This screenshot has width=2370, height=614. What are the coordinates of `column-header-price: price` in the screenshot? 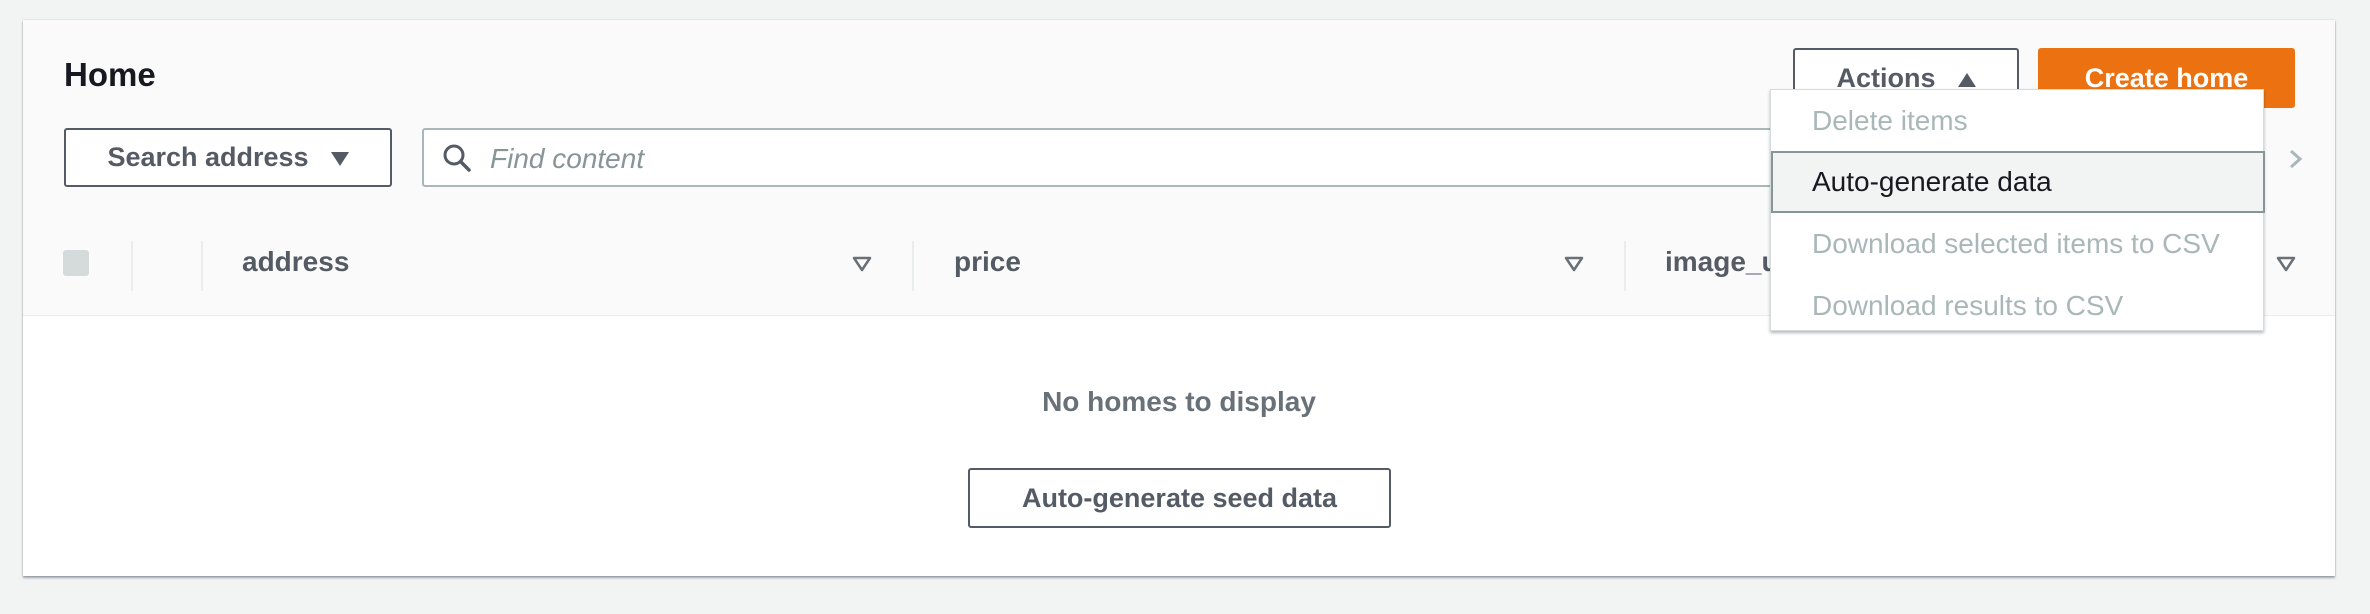 It's located at (987, 262).